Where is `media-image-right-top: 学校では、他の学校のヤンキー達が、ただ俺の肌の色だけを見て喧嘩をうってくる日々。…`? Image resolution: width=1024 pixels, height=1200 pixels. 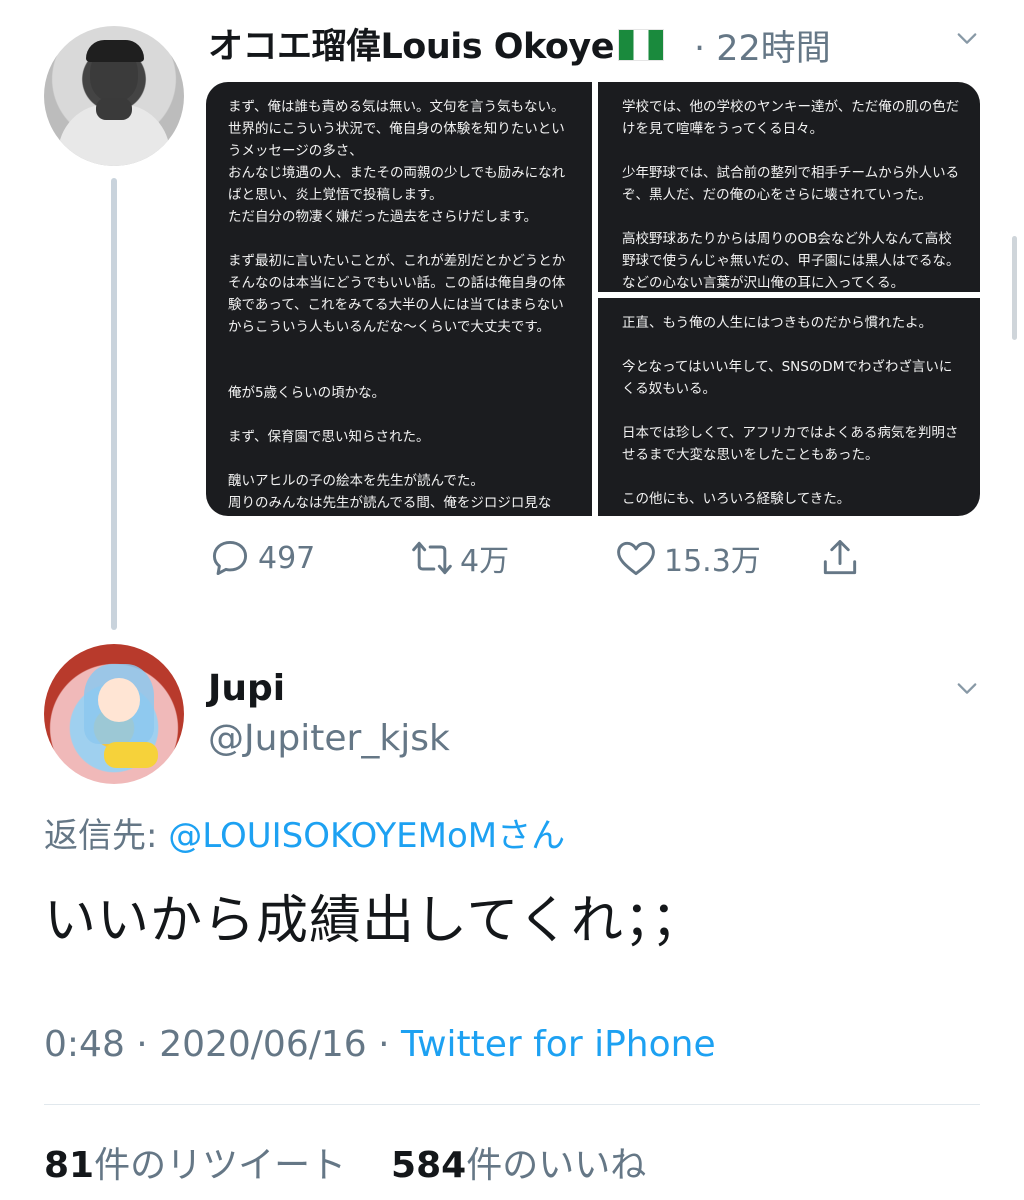
media-image-right-top: 学校では、他の学校のヤンキー達が、ただ俺の肌の色だけを見て喧嘩をうってくる日々。… is located at coordinates (789, 187).